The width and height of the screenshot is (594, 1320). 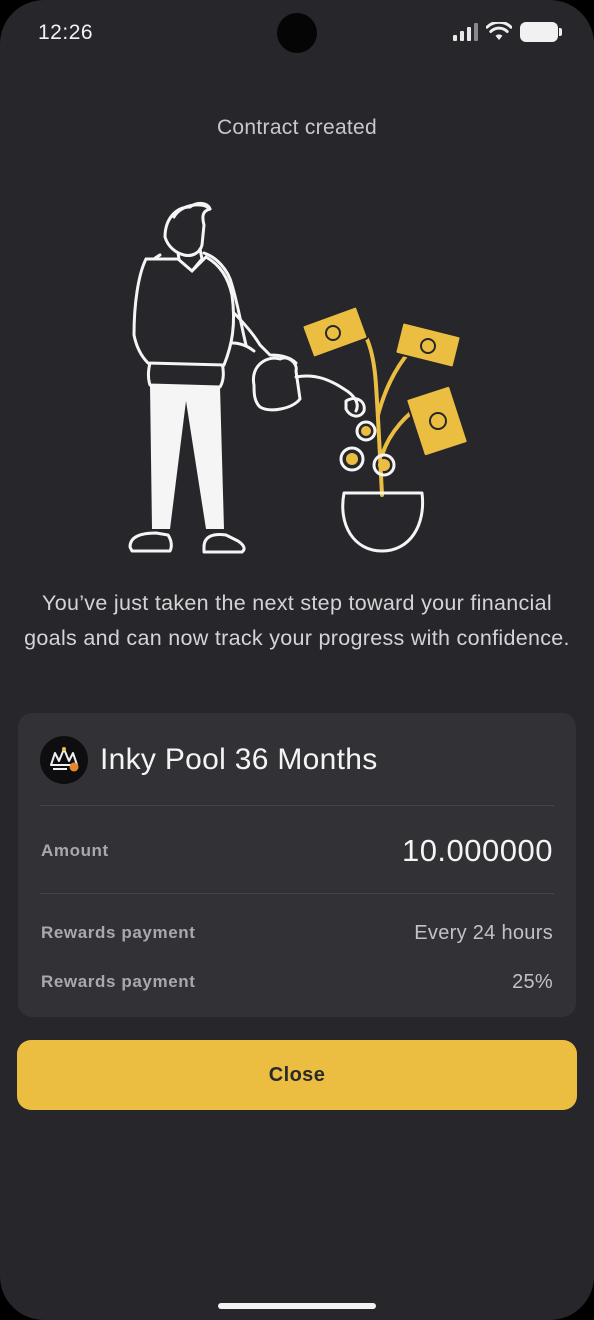 What do you see at coordinates (297, 1306) in the screenshot?
I see `home-indicator` at bounding box center [297, 1306].